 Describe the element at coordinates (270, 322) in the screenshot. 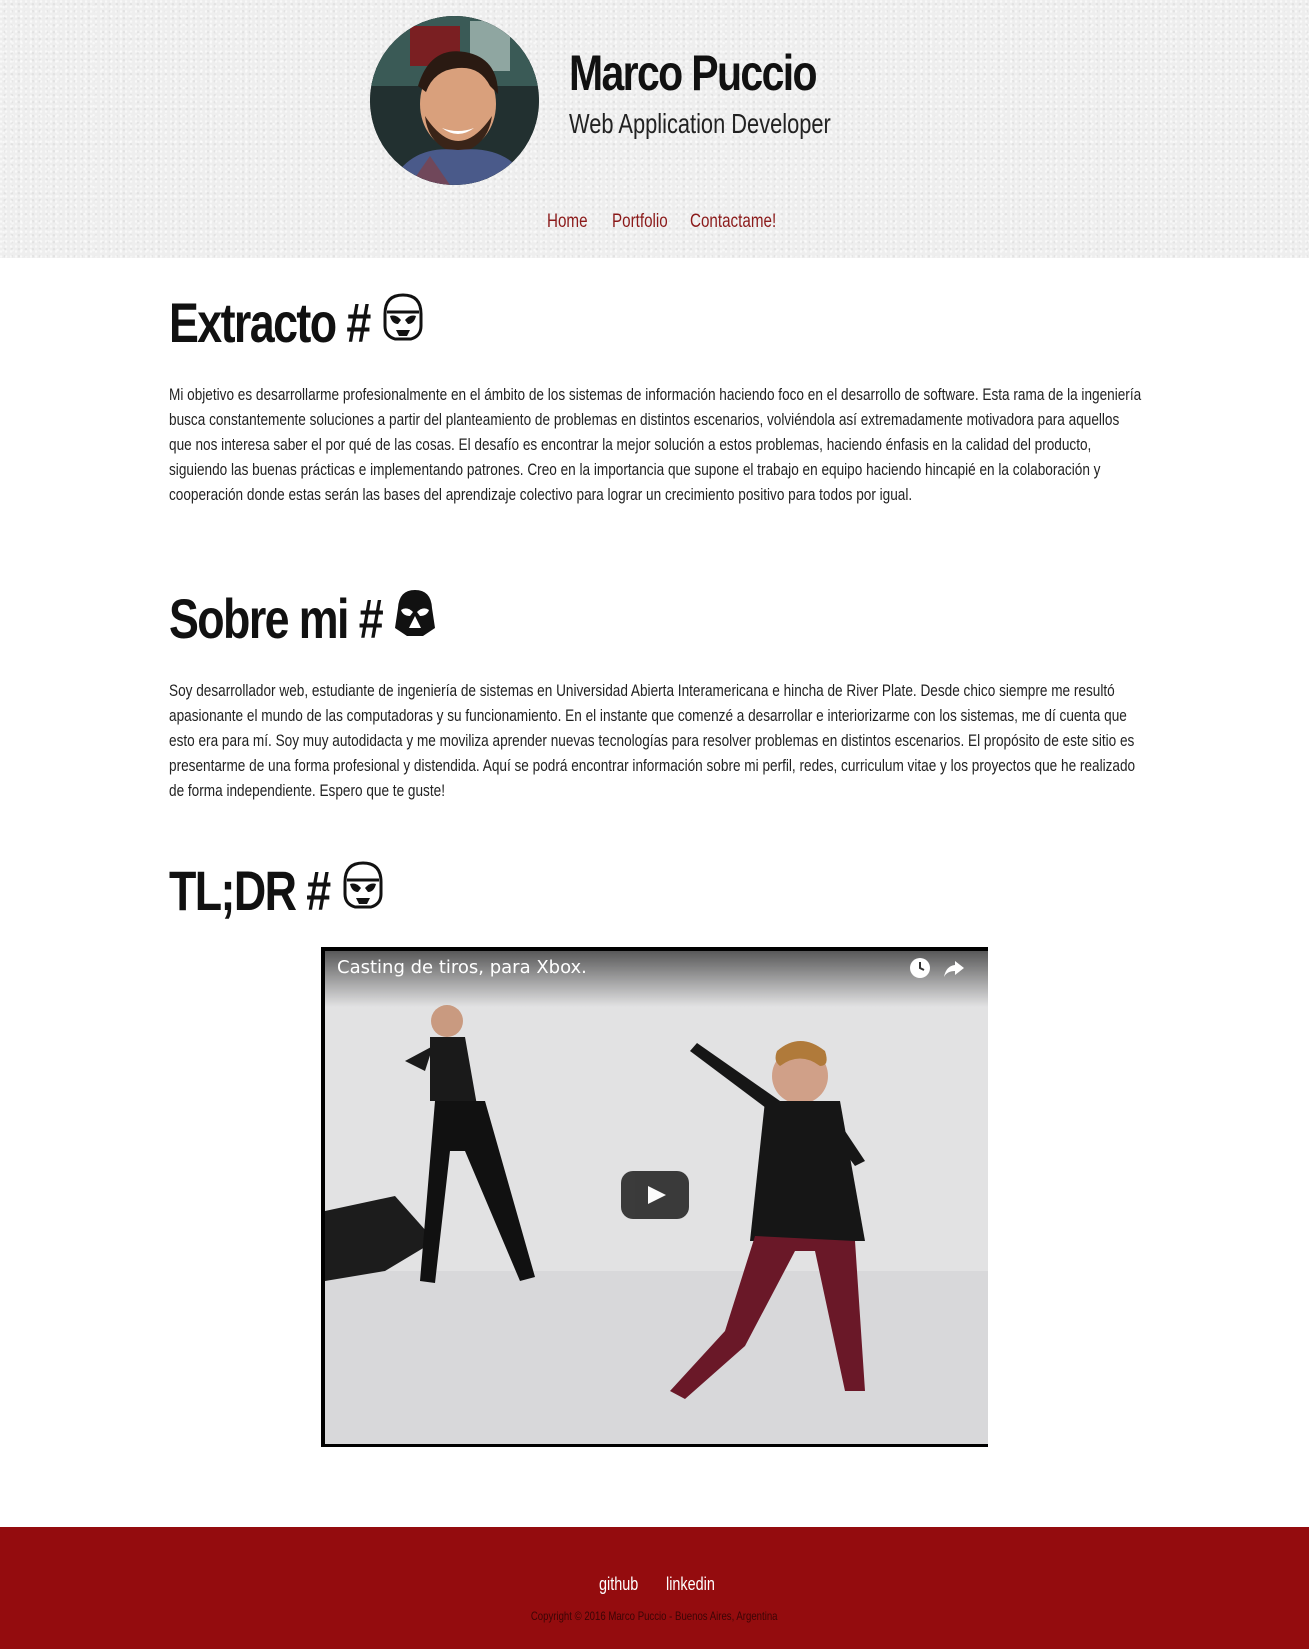

I see `section-title-text: Extracto #` at that location.